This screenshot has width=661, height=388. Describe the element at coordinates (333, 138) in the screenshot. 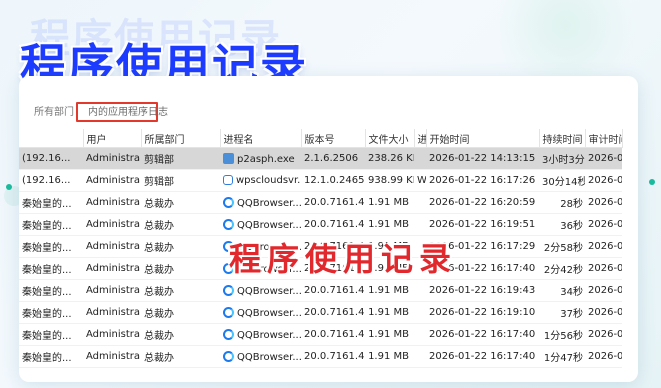

I see `column-header-version: 版本号` at that location.